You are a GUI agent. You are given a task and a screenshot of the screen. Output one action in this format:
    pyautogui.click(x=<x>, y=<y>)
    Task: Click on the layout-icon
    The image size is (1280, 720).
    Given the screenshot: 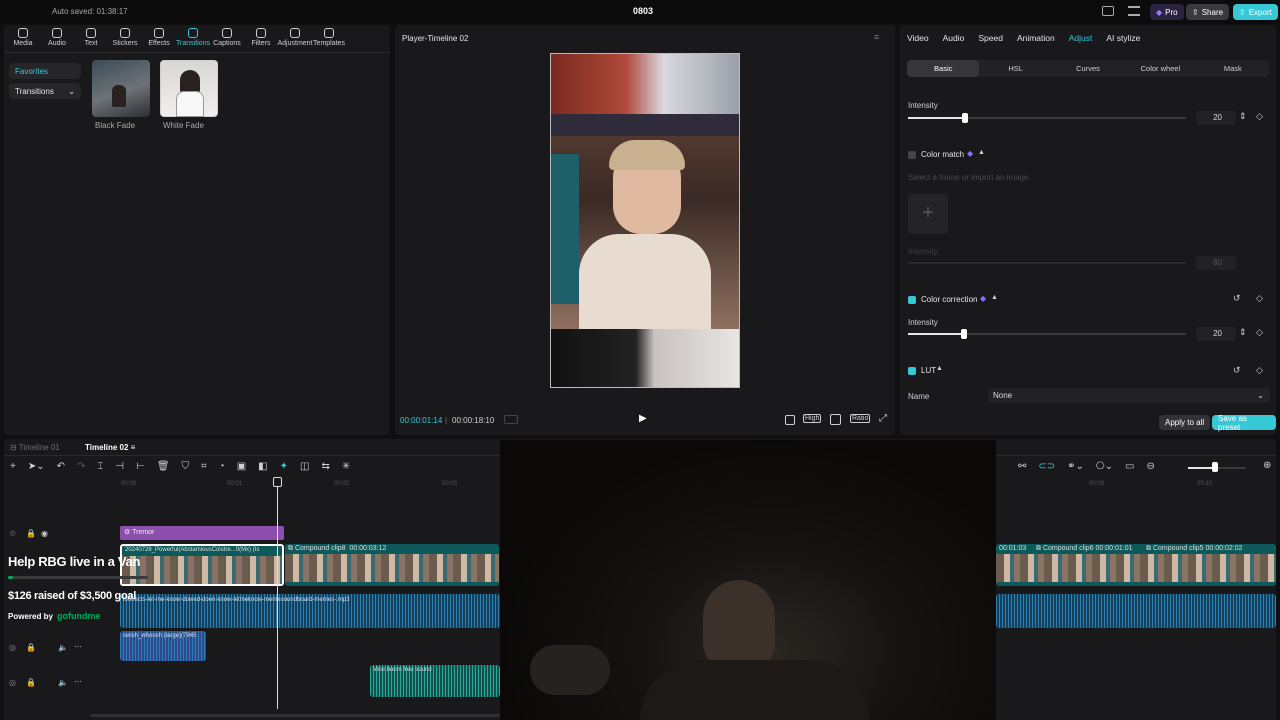 What is the action you would take?
    pyautogui.click(x=1108, y=11)
    